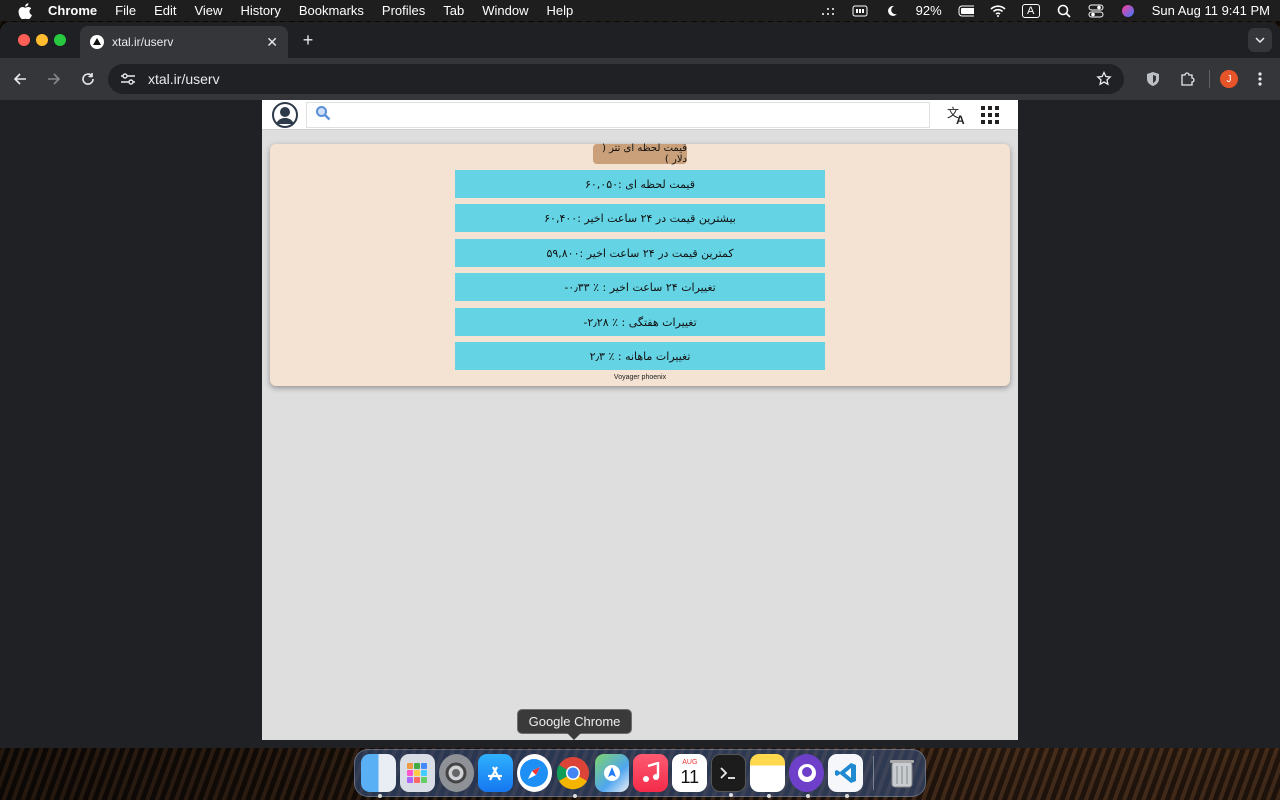 The width and height of the screenshot is (1280, 800). Describe the element at coordinates (640, 322) in the screenshot. I see `stat-weekly-change: تغییرات هفتگی : ٪ ۲٫۲۸-` at that location.